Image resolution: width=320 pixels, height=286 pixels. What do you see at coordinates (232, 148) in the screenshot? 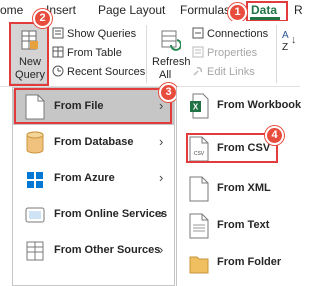
I see `from-csv-highlight` at bounding box center [232, 148].